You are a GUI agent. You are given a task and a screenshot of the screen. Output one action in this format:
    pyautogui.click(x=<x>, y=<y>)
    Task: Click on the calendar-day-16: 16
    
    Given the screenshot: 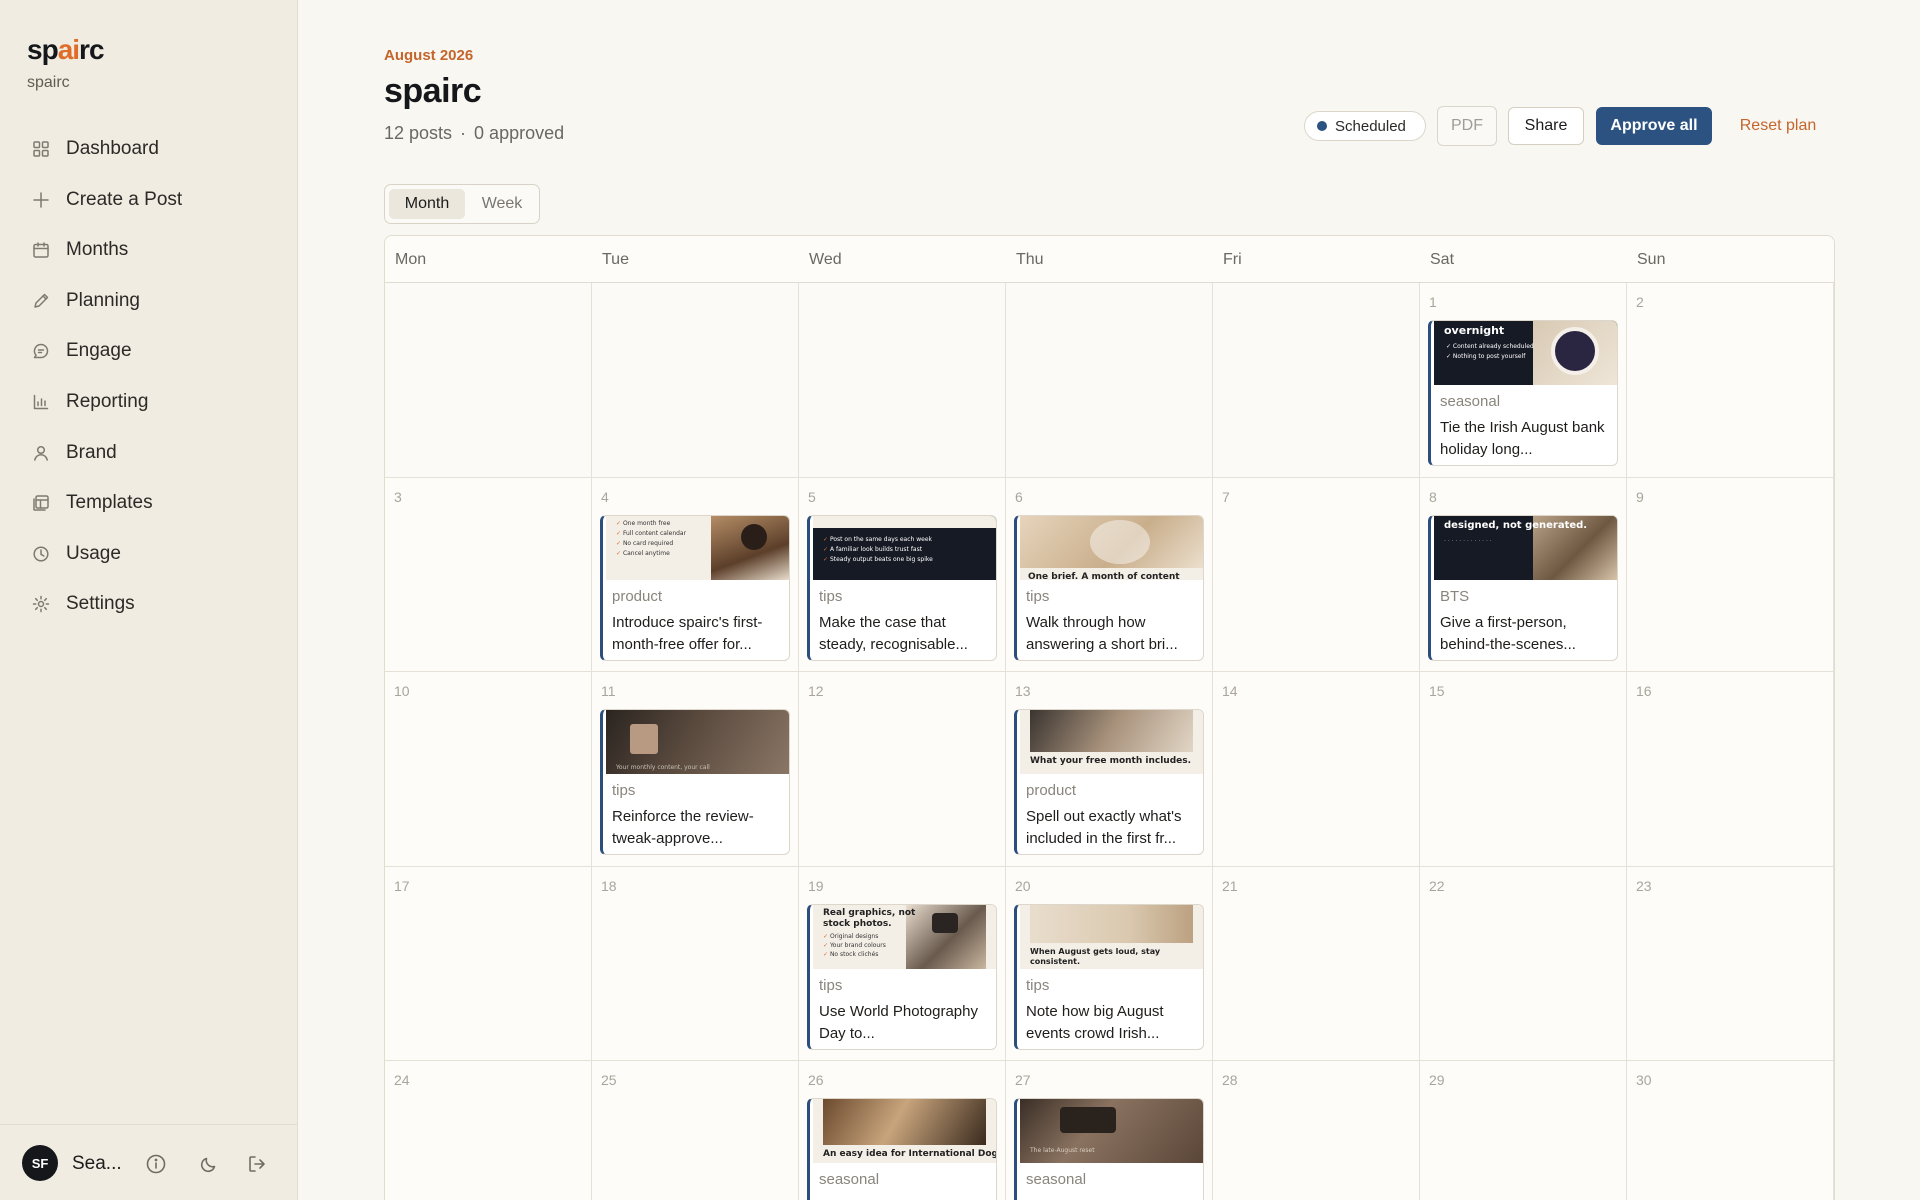 What is the action you would take?
    pyautogui.click(x=1730, y=769)
    